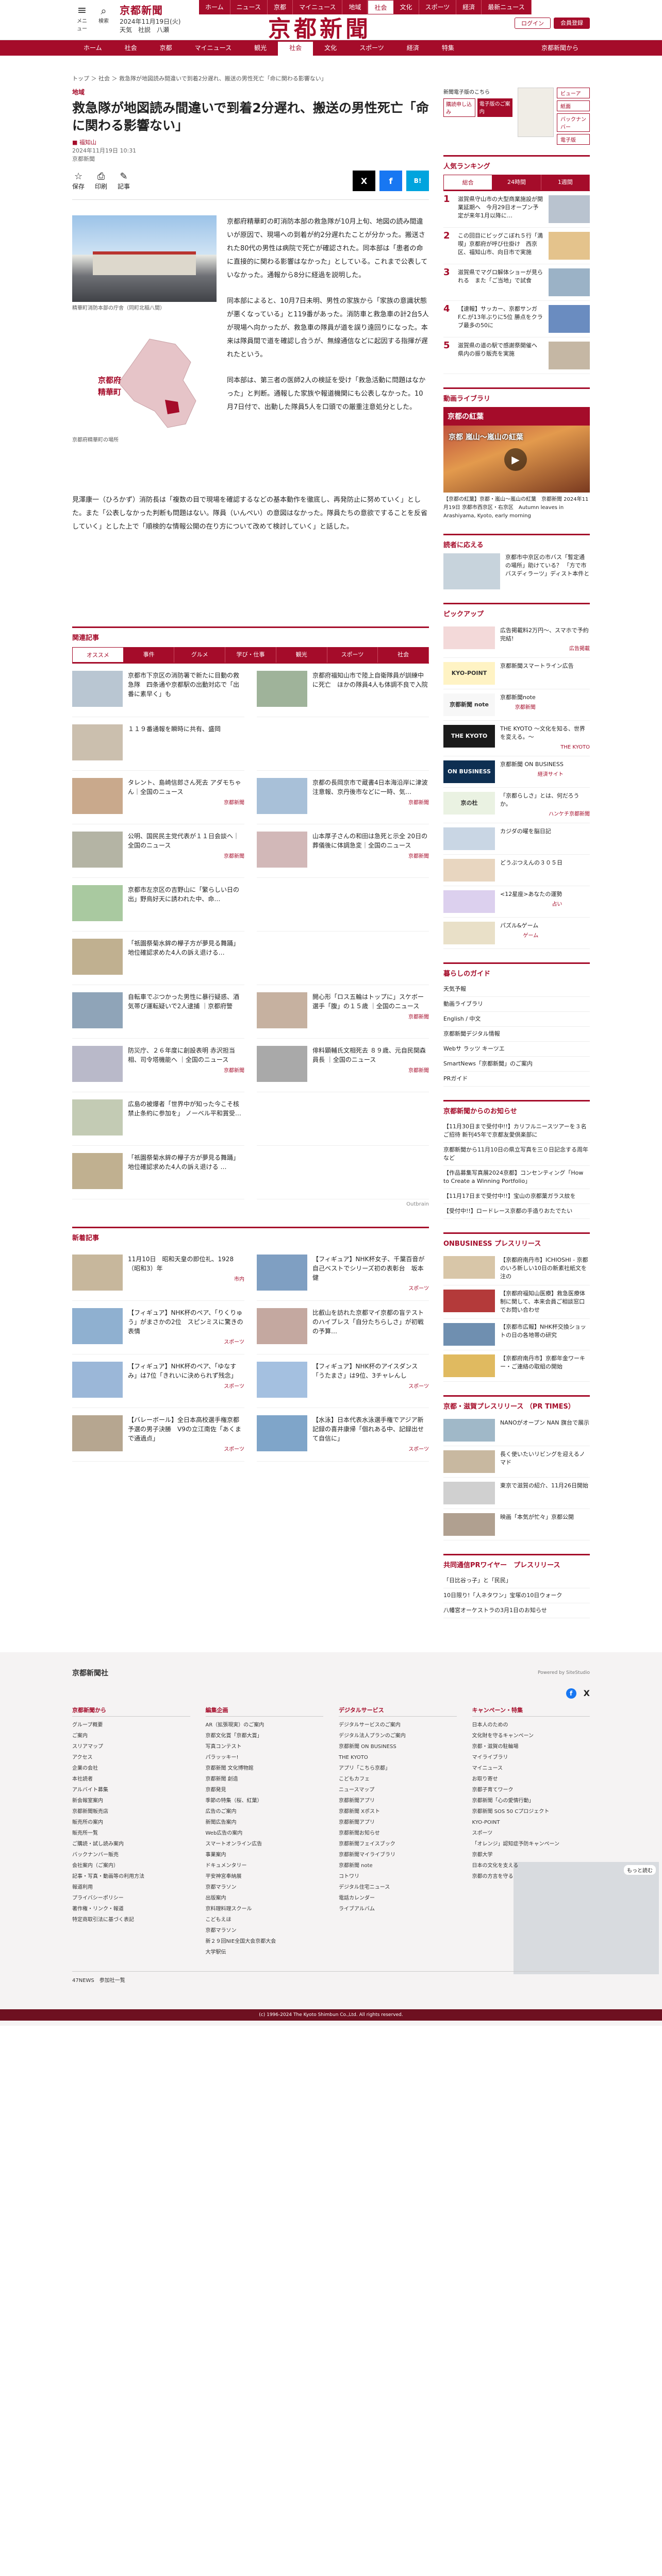 The width and height of the screenshot is (662, 2576). I want to click on related-title: タレント、島崎信郎さん死去 アダモちゃん｜全国のニュース, so click(184, 787).